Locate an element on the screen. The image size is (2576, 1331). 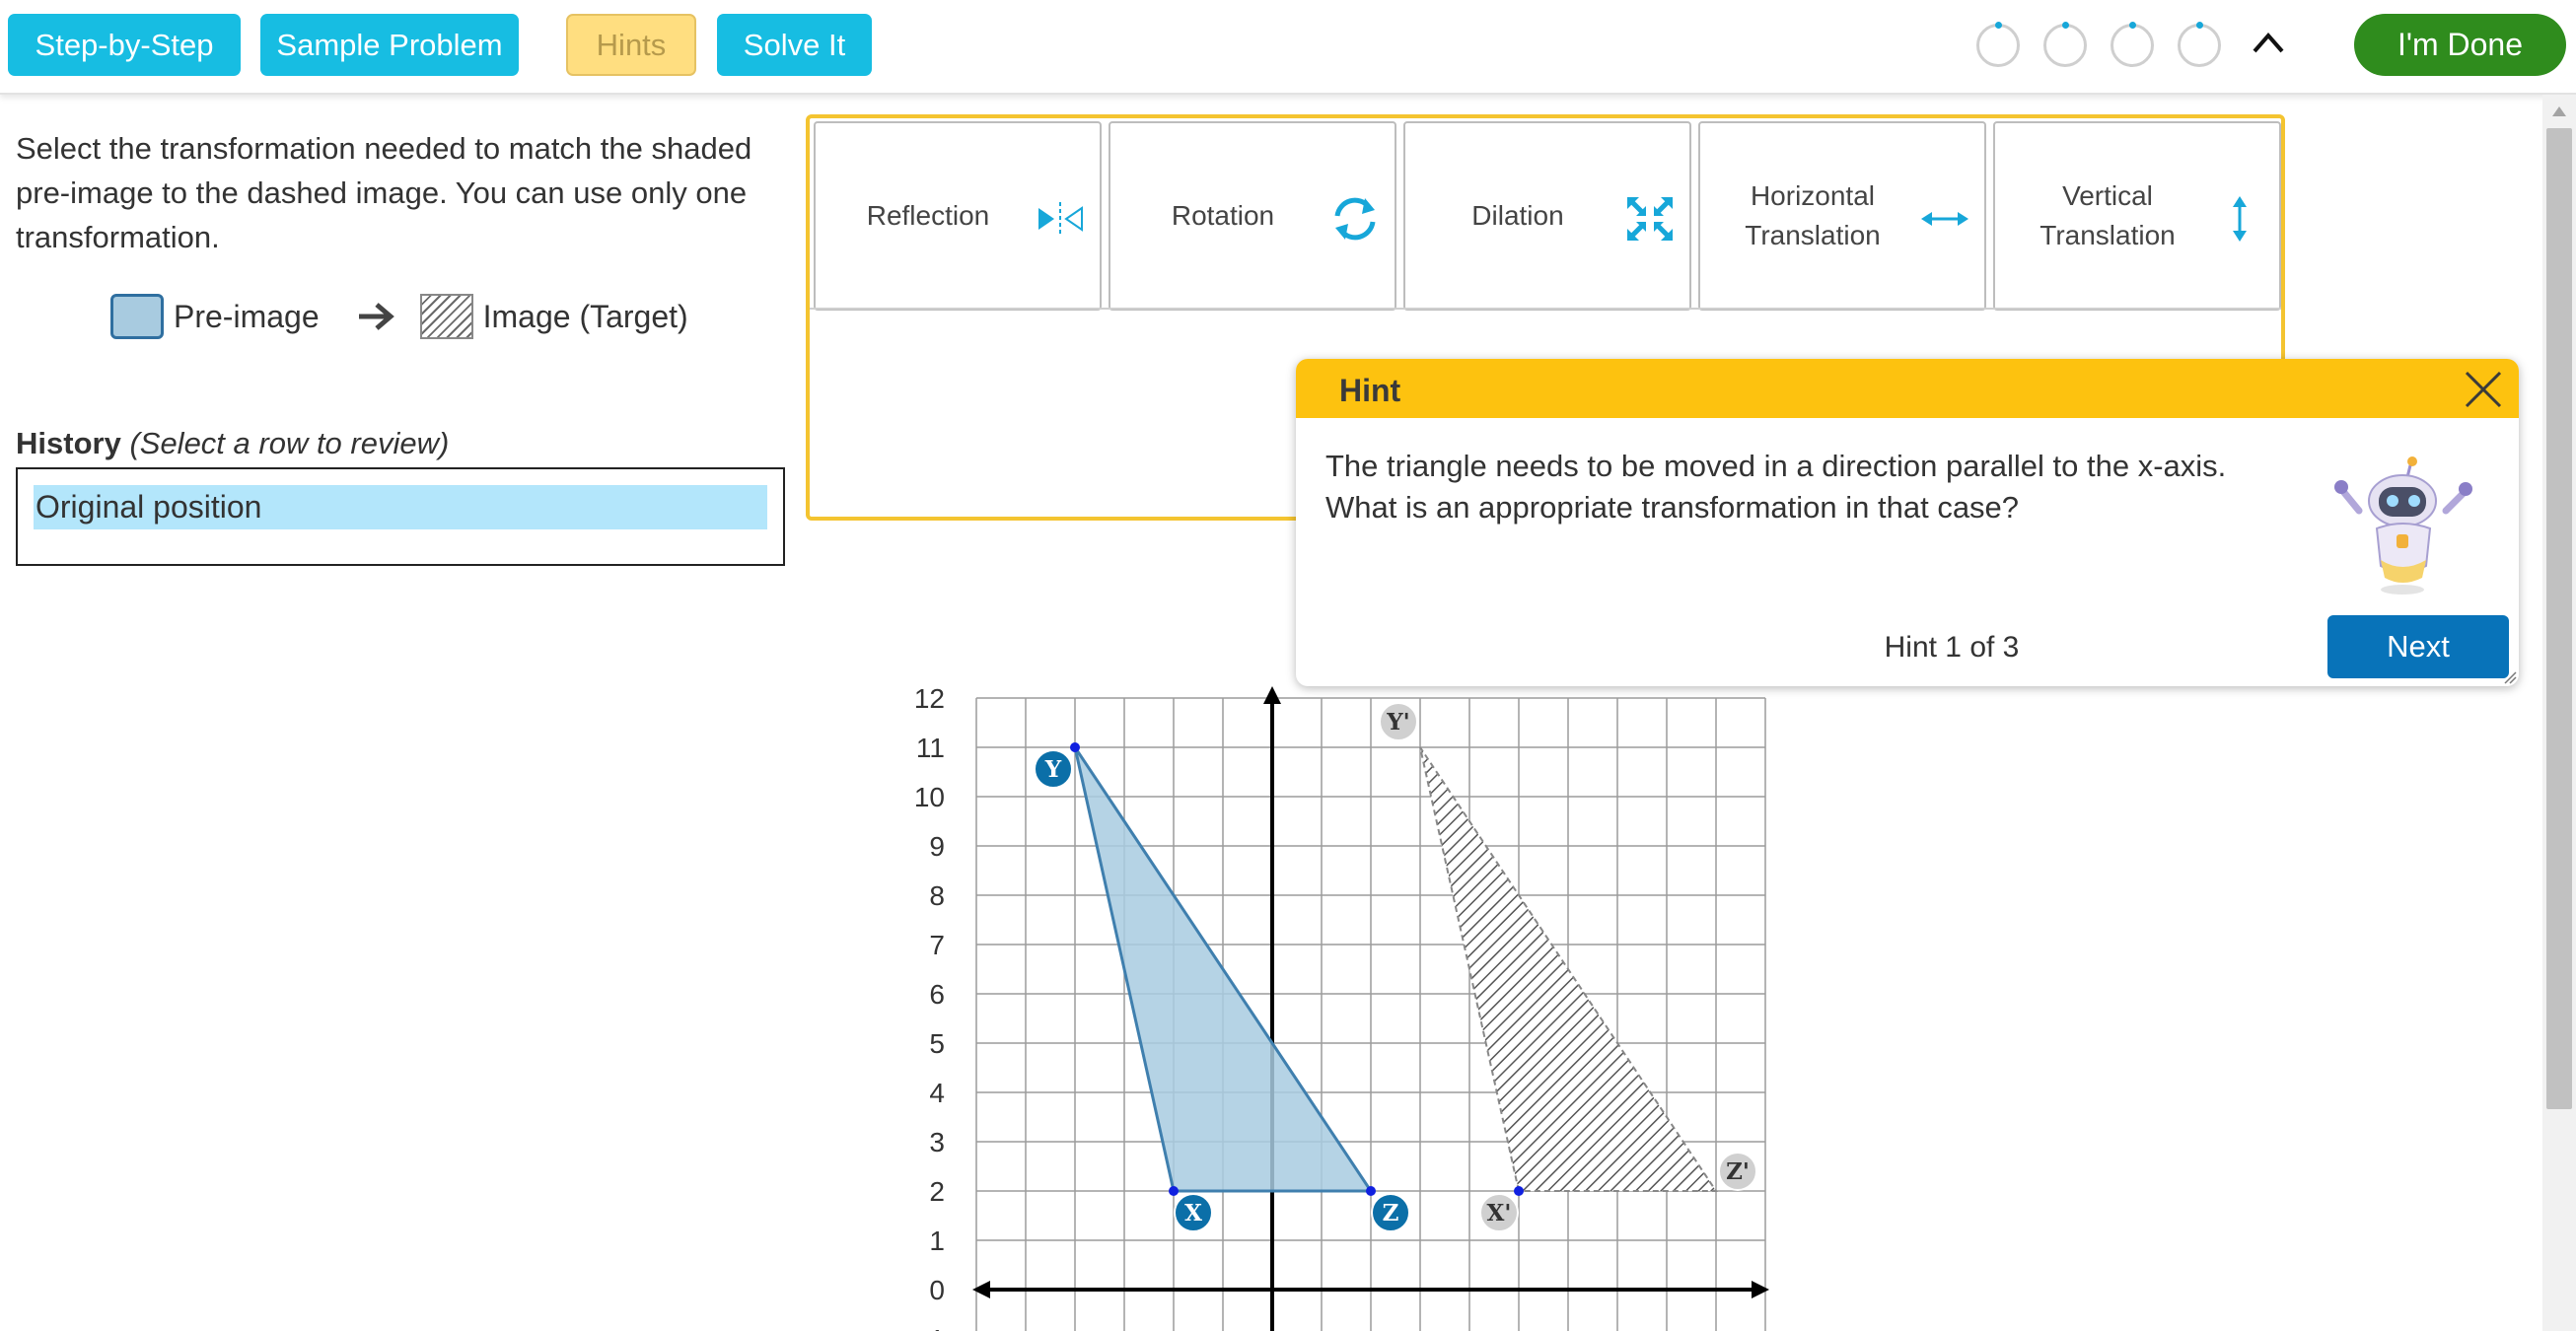
vertex-x-label: X is located at coordinates (1193, 1213).